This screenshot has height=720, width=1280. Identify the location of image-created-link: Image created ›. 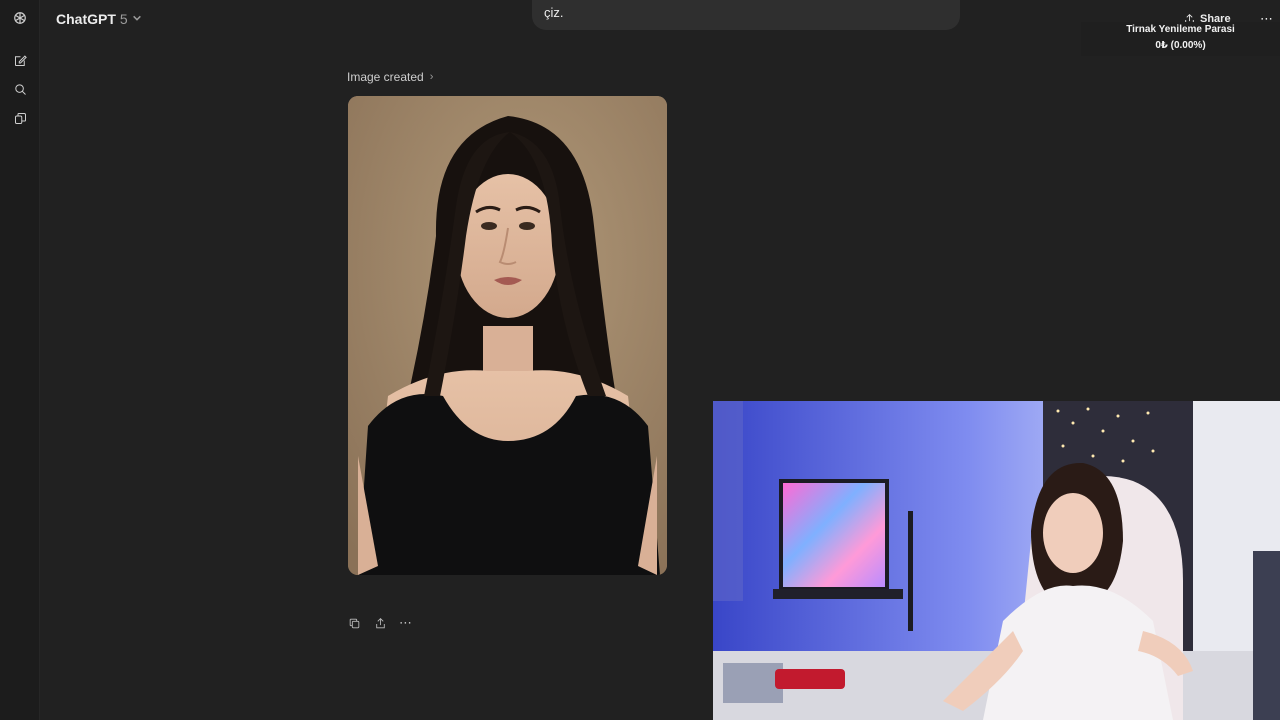
(390, 77).